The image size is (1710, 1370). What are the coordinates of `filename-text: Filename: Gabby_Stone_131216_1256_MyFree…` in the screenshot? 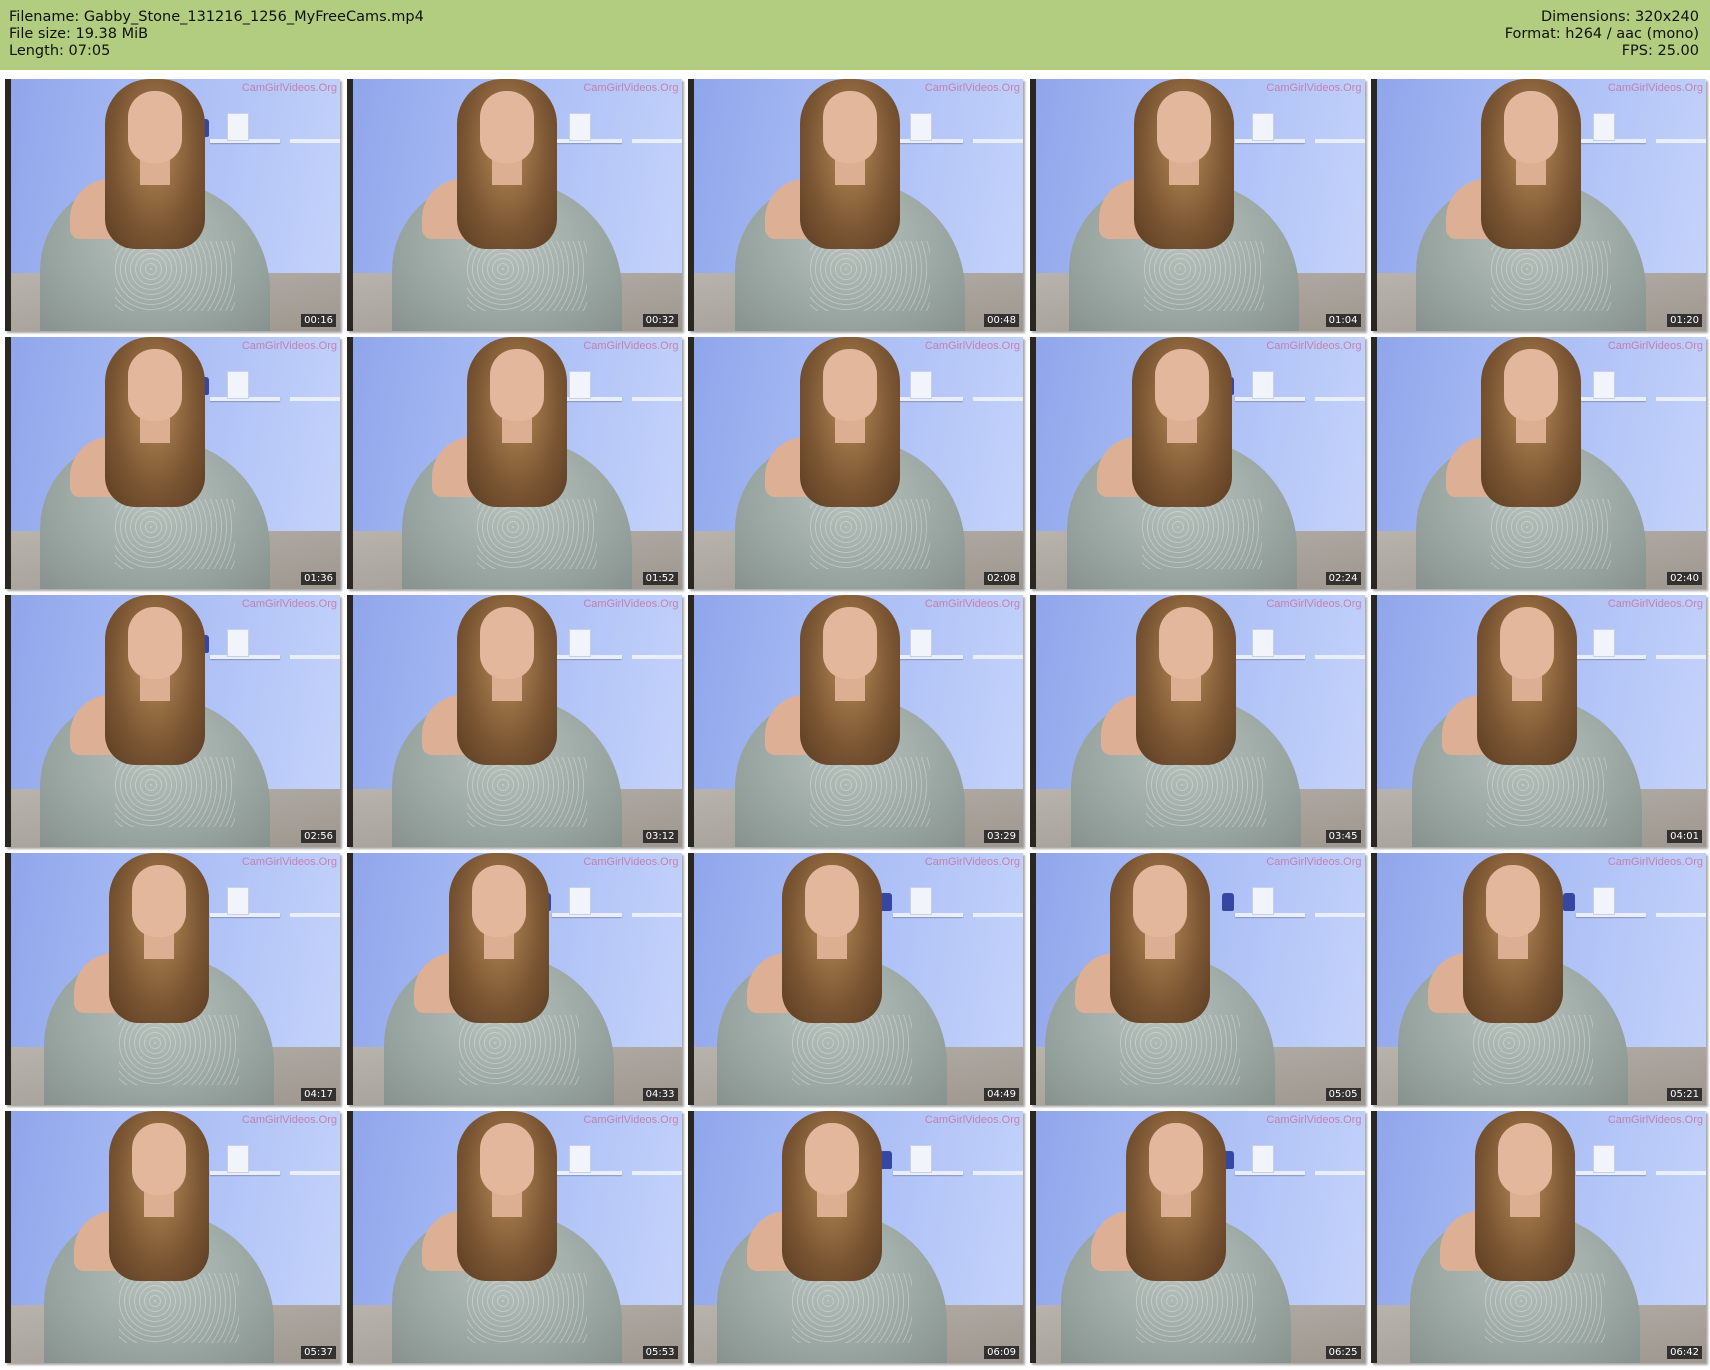 It's located at (216, 17).